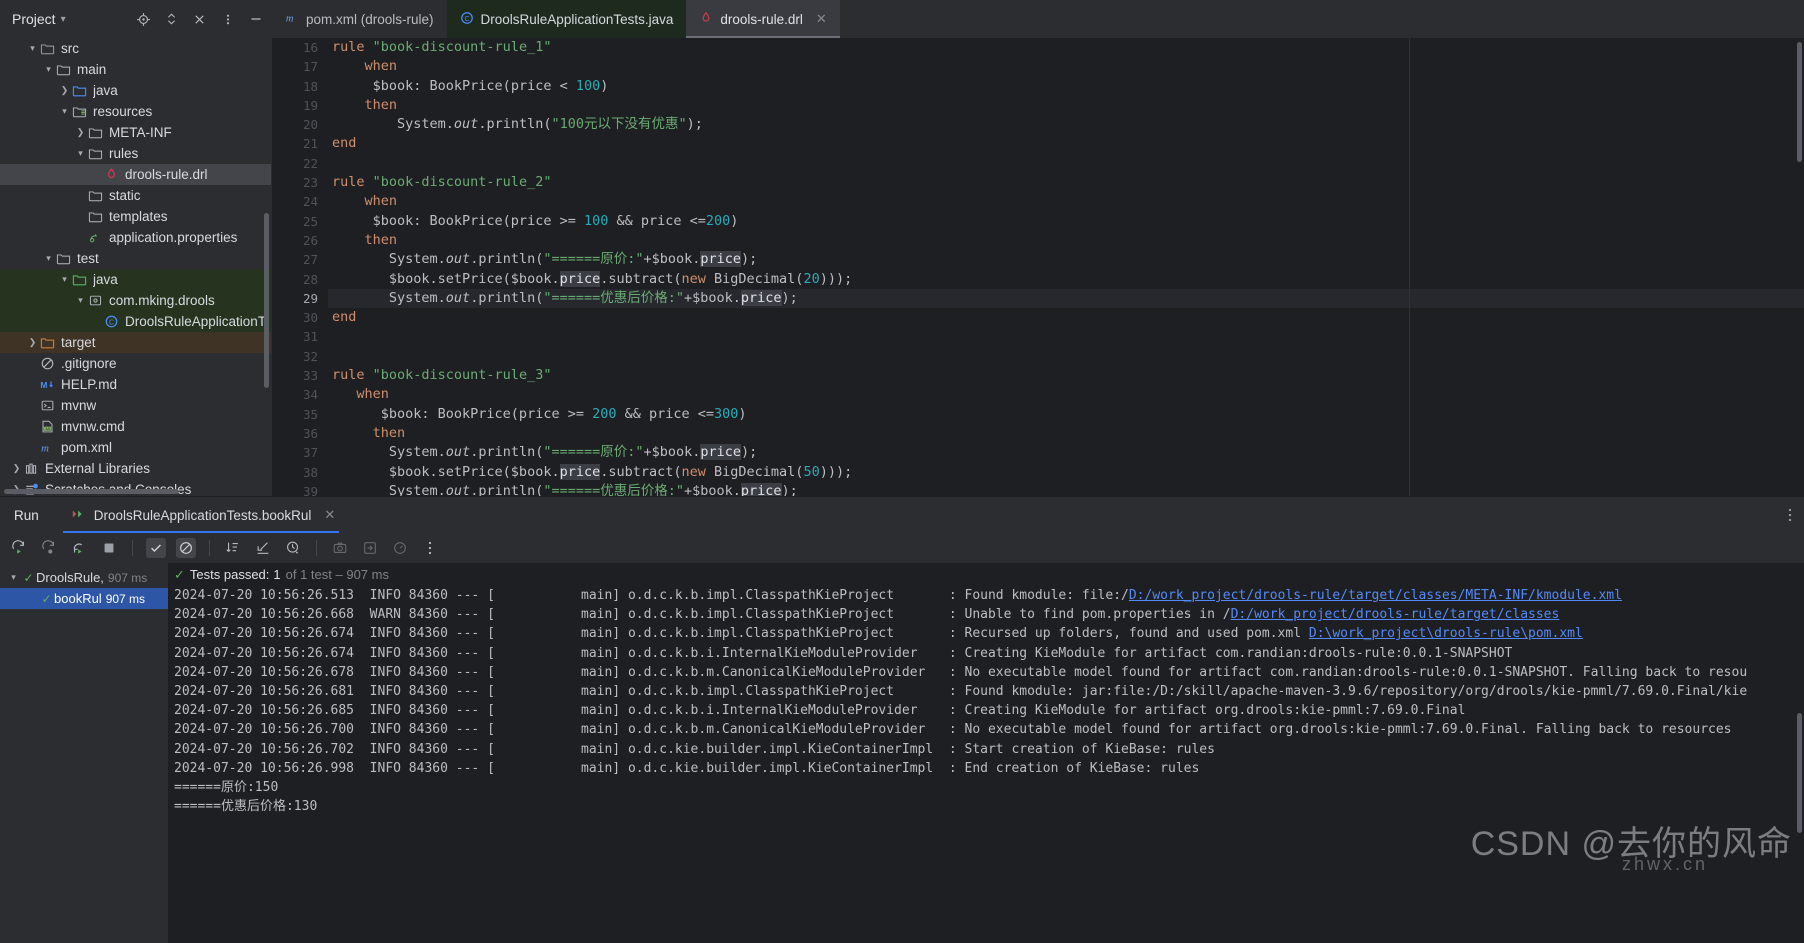  Describe the element at coordinates (370, 548) in the screenshot. I see `export-test-results-icon` at that location.